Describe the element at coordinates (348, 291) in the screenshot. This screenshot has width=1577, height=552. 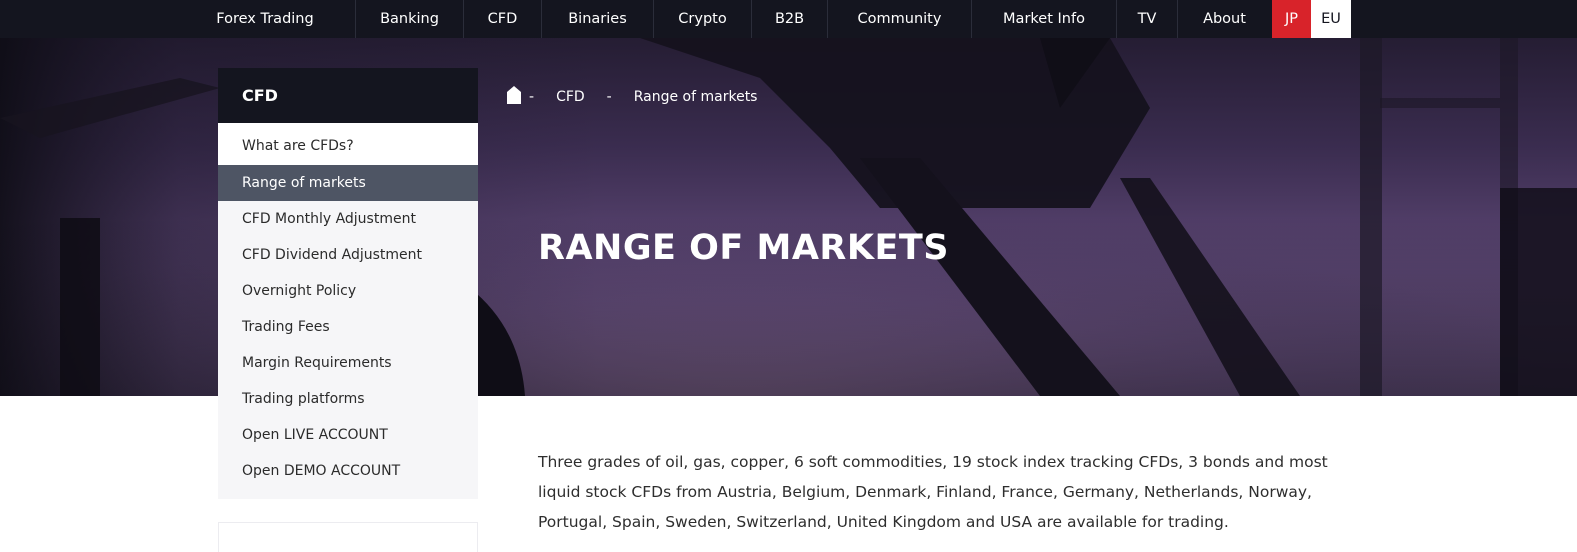
I see `sidebar-item-overnight-policy: Overnight Policy` at that location.